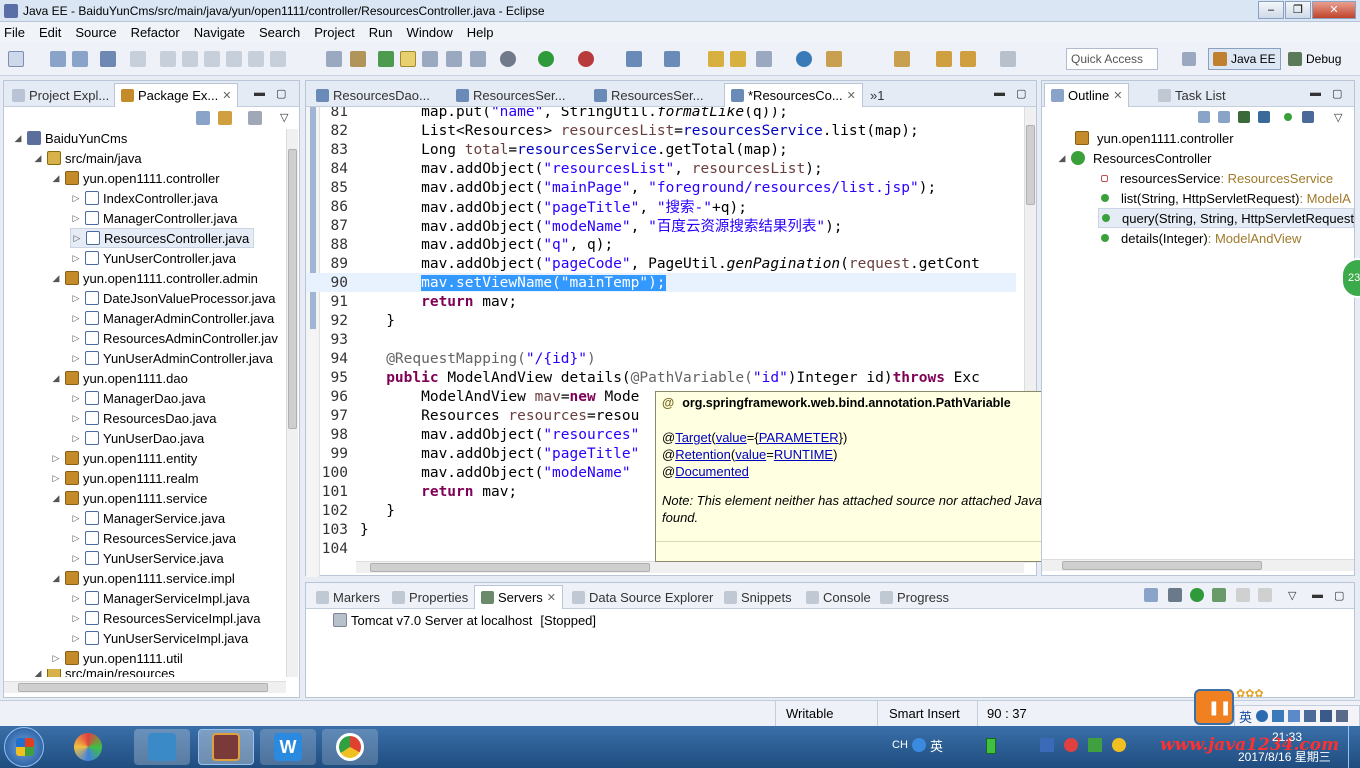  Describe the element at coordinates (358, 59) in the screenshot. I see `tools-icon` at that location.